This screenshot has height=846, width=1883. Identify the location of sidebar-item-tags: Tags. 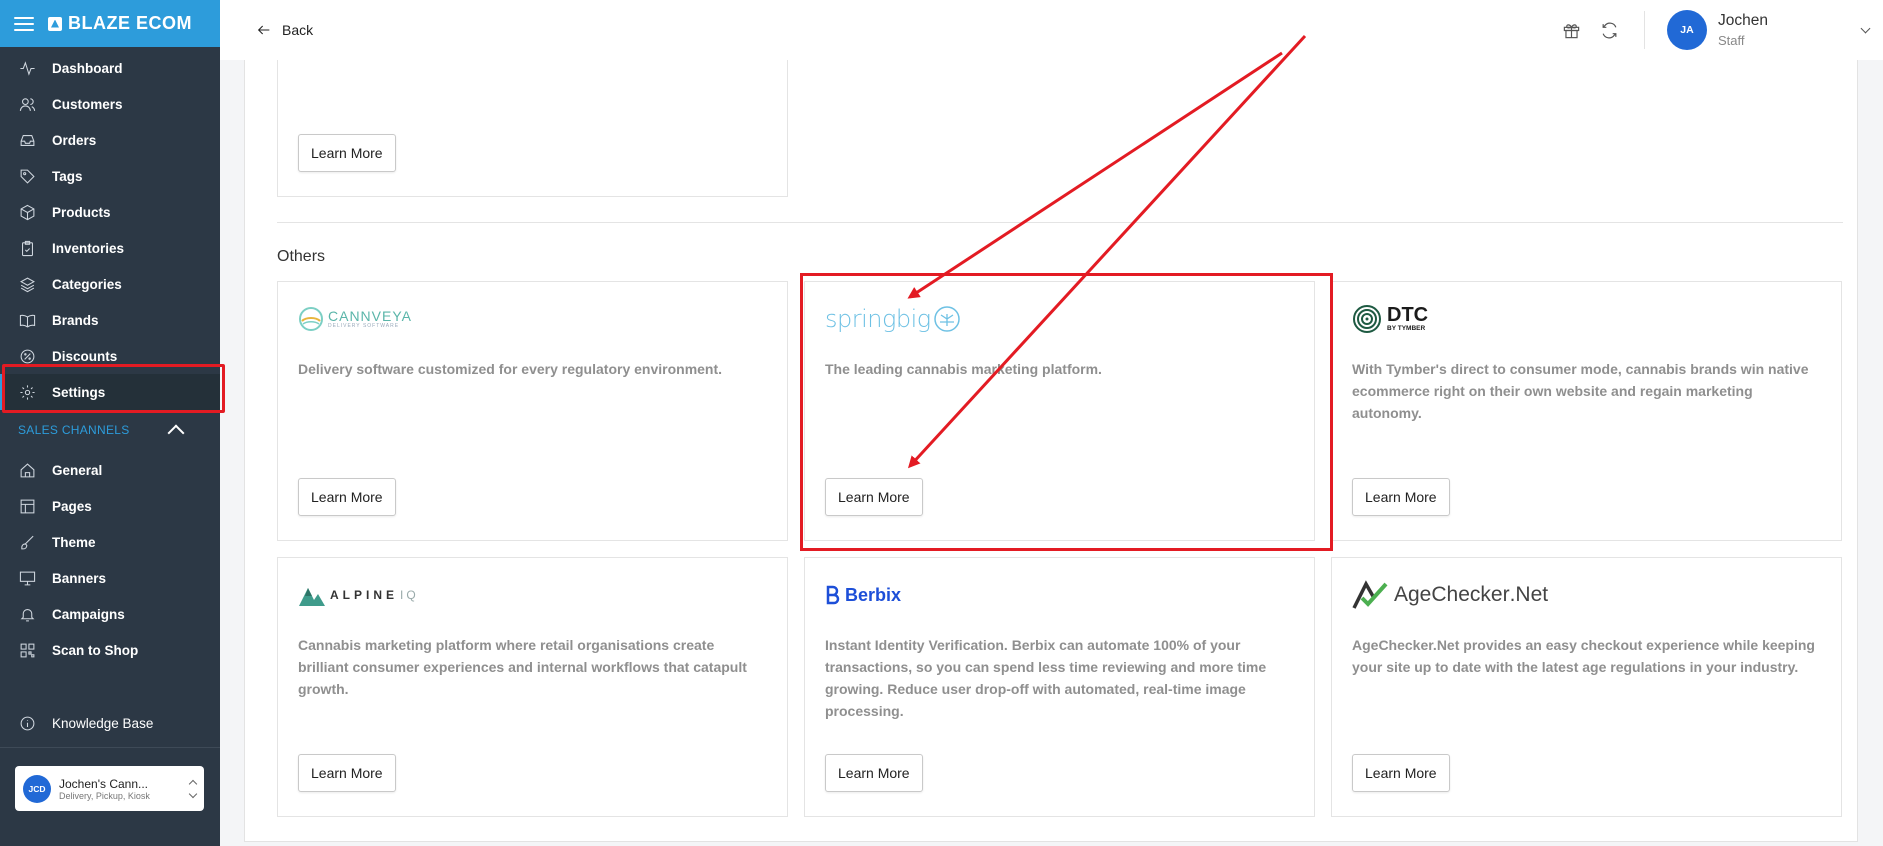
(110, 176).